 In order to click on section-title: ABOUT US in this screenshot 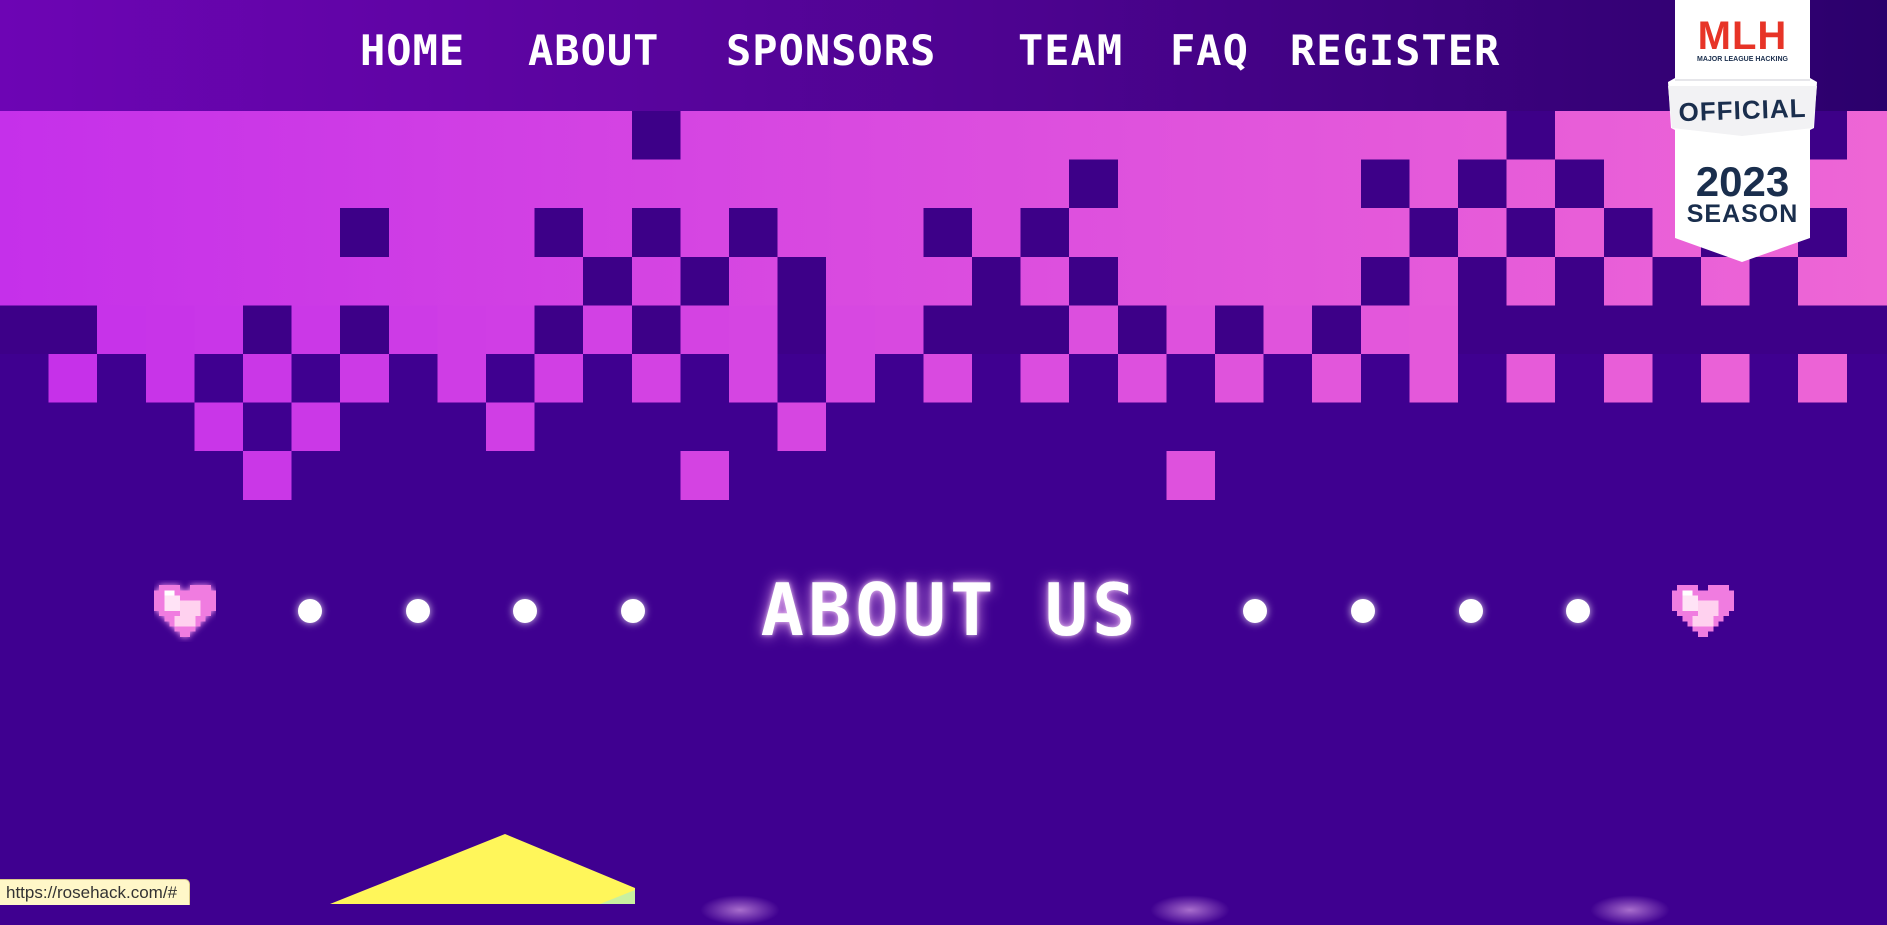, I will do `click(950, 610)`.